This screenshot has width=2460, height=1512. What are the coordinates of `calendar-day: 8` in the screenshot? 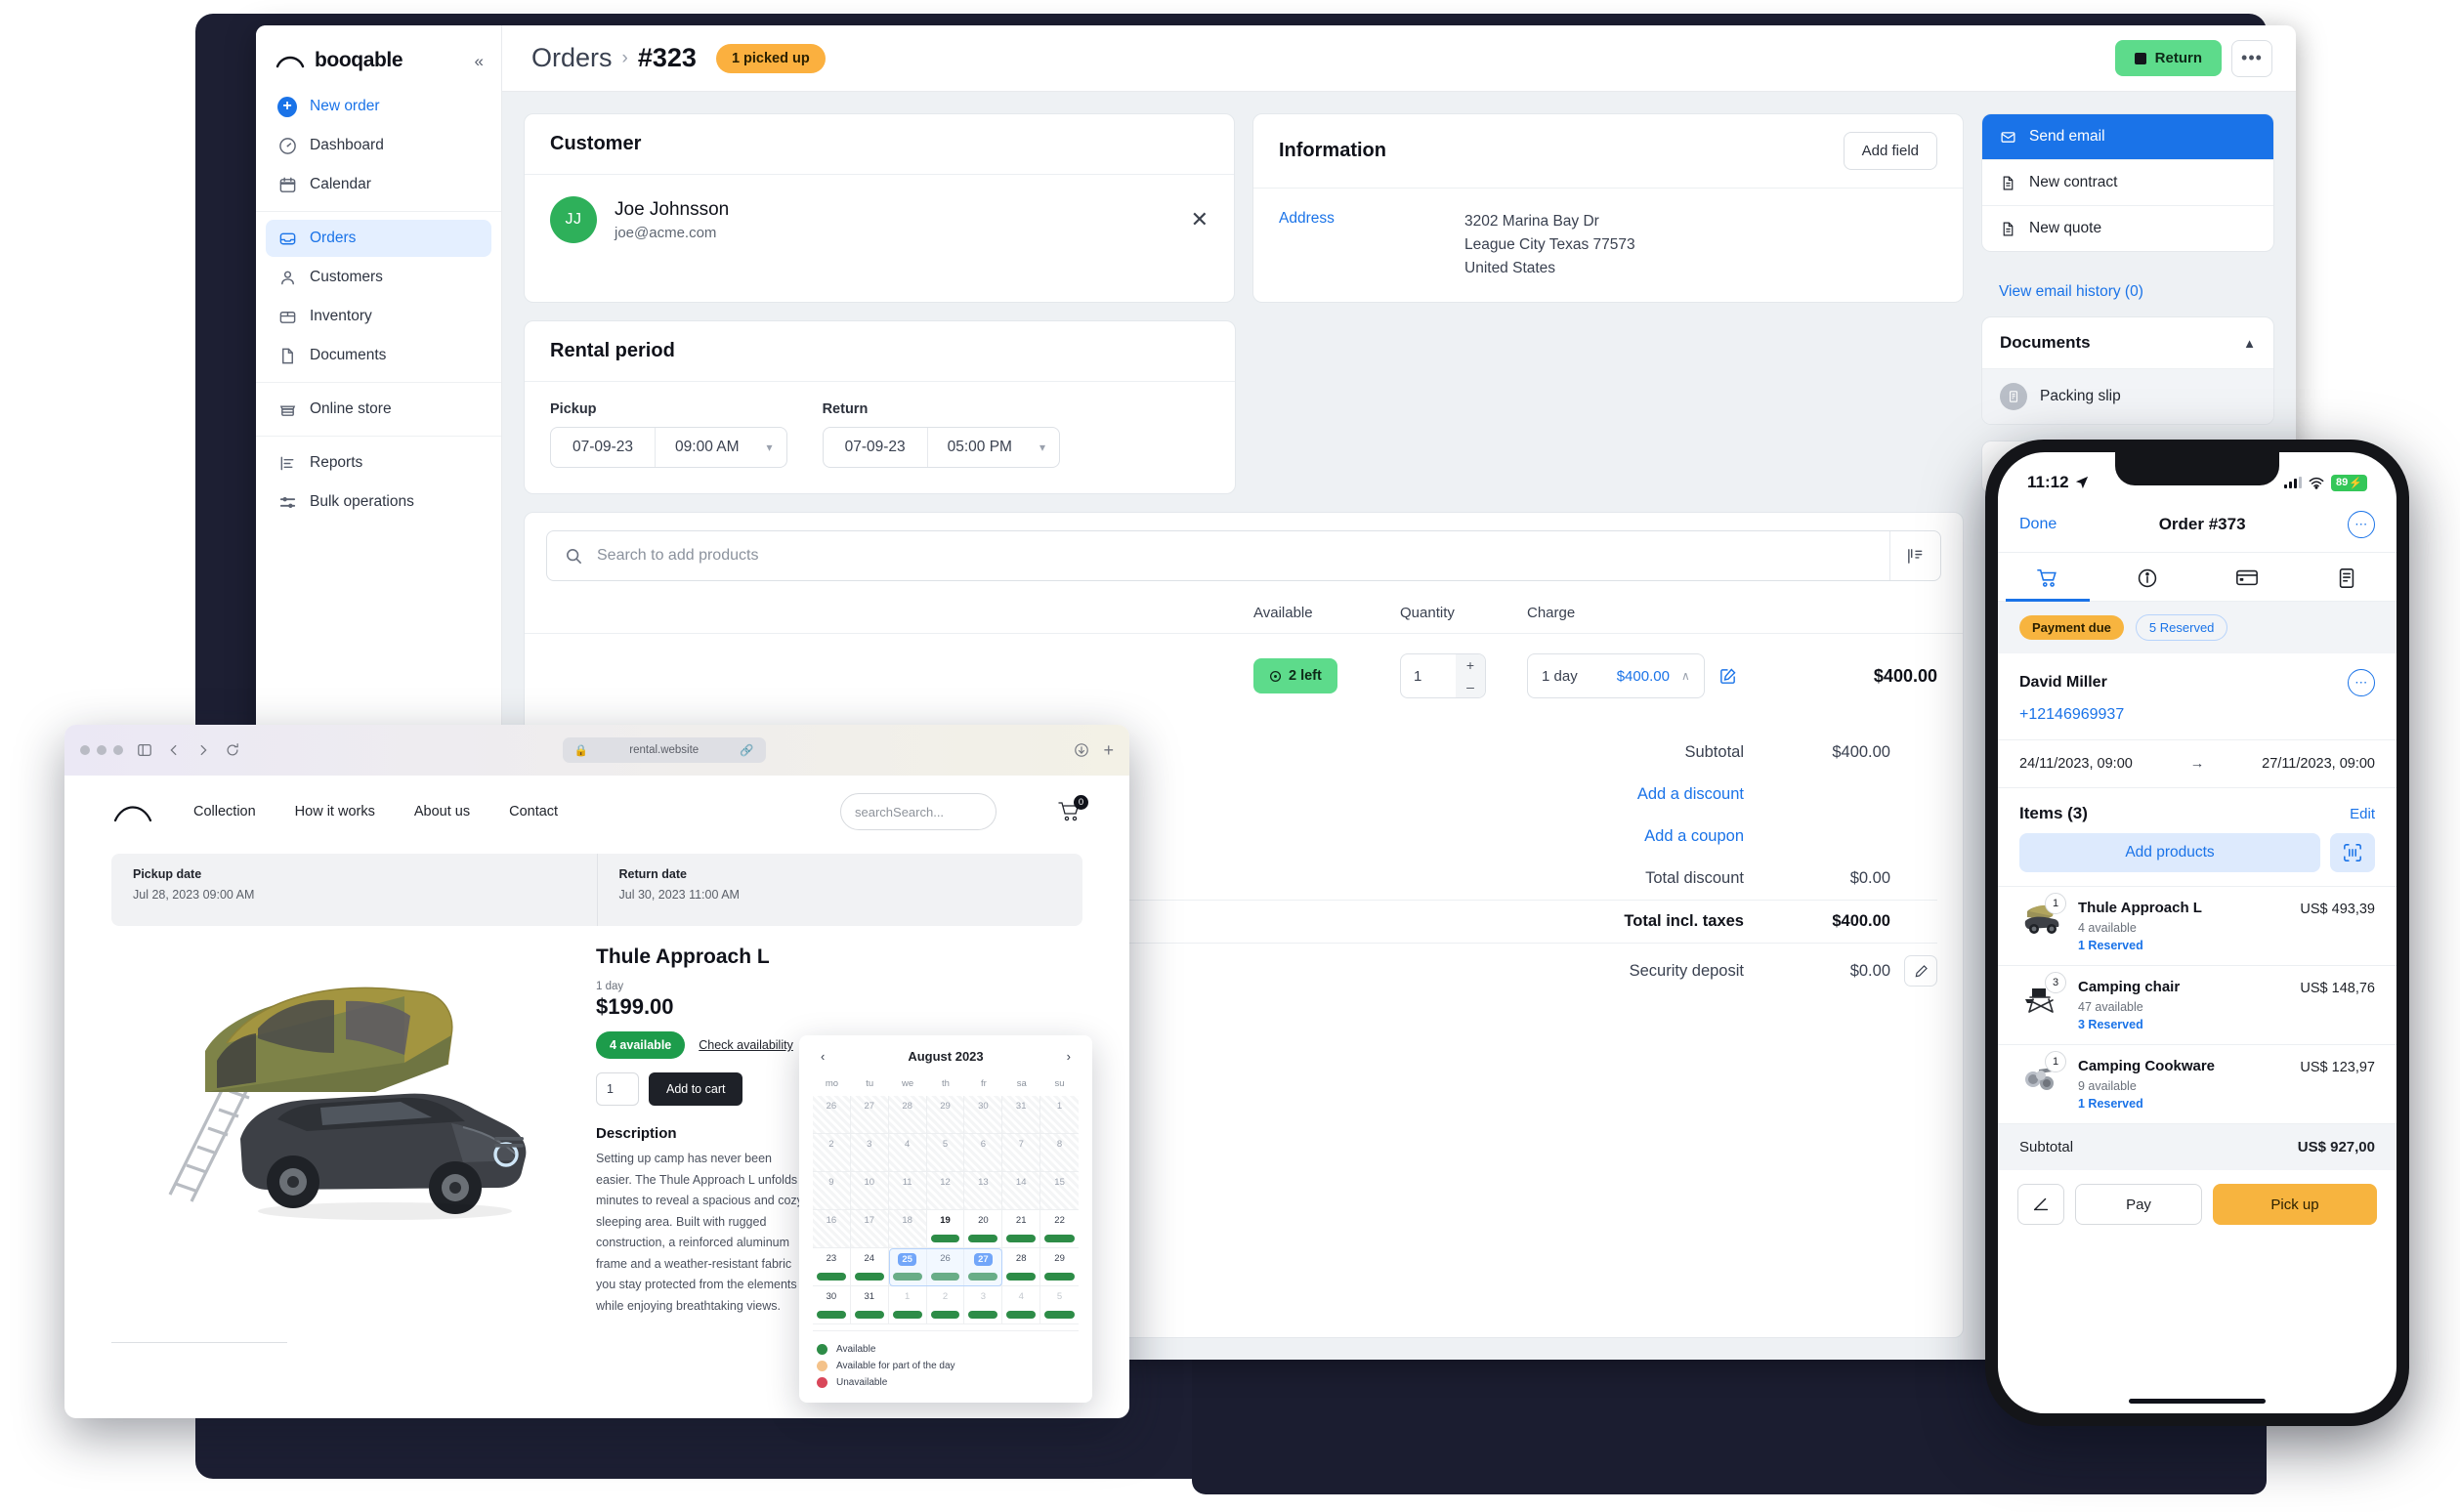 It's located at (1059, 1153).